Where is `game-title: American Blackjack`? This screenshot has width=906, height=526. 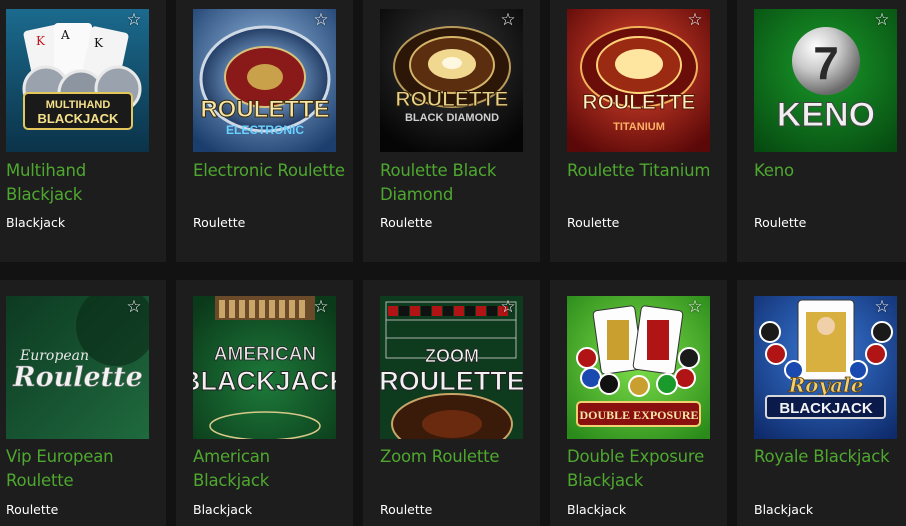 game-title: American Blackjack is located at coordinates (270, 469).